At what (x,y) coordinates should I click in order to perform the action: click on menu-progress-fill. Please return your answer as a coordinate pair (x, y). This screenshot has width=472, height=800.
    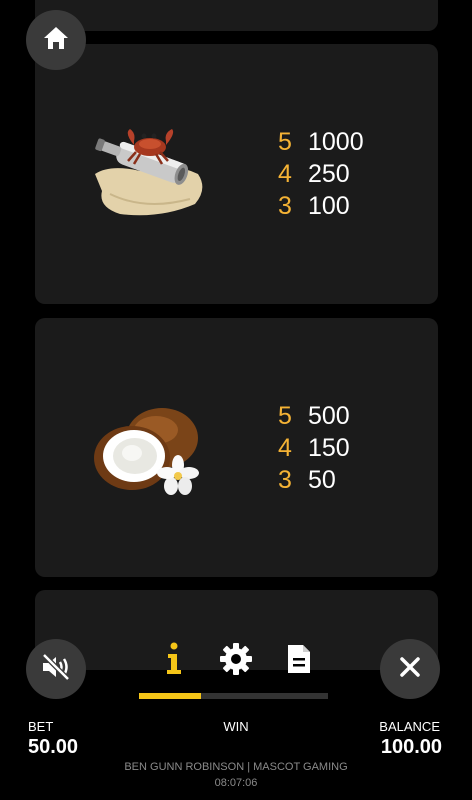
    Looking at the image, I should click on (170, 696).